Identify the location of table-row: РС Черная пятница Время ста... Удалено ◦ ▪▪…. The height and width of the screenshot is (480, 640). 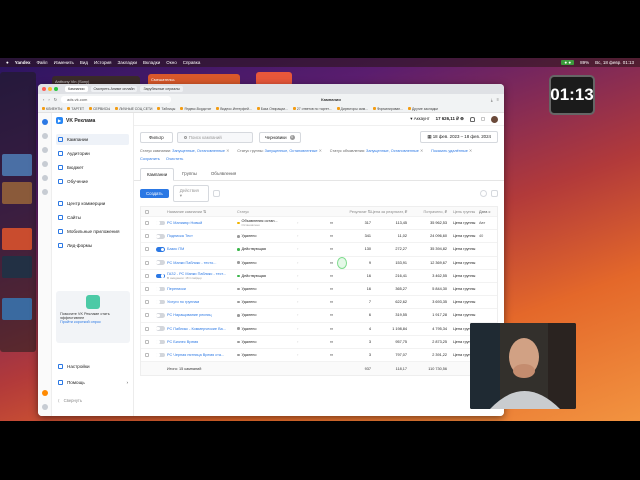
(319, 356).